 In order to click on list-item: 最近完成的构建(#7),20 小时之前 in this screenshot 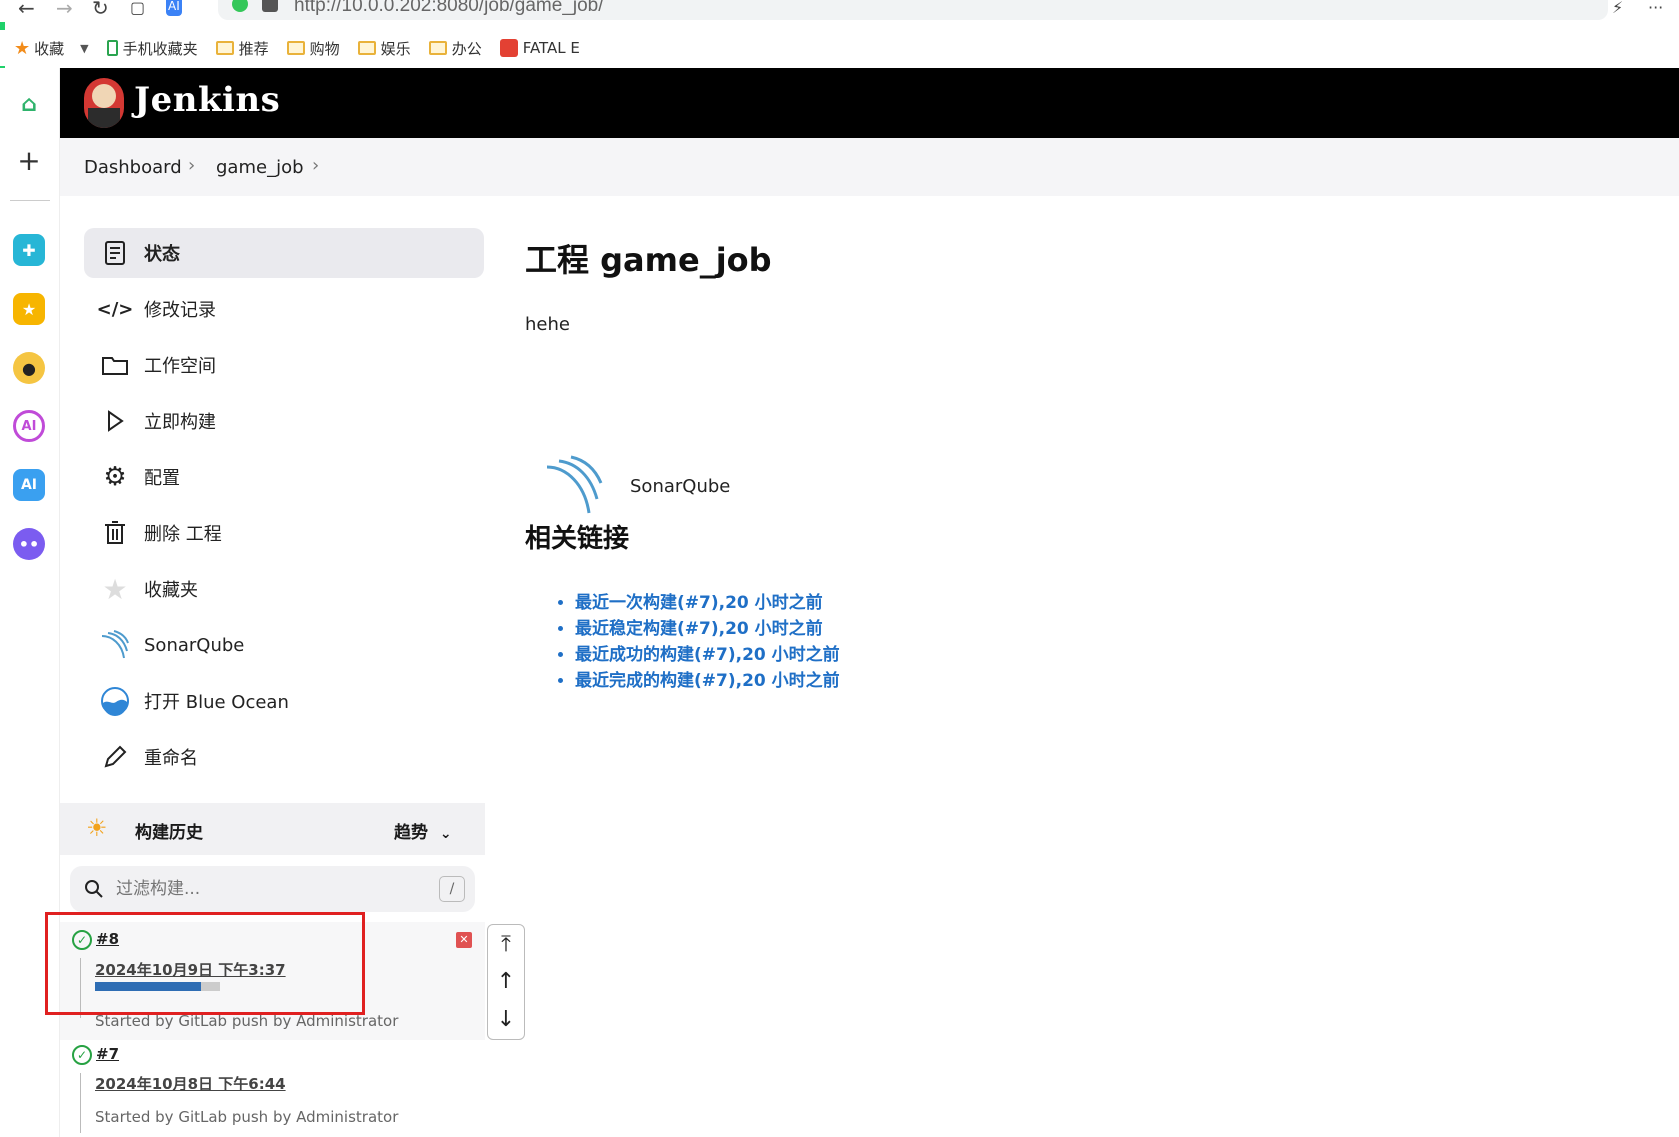, I will do `click(707, 681)`.